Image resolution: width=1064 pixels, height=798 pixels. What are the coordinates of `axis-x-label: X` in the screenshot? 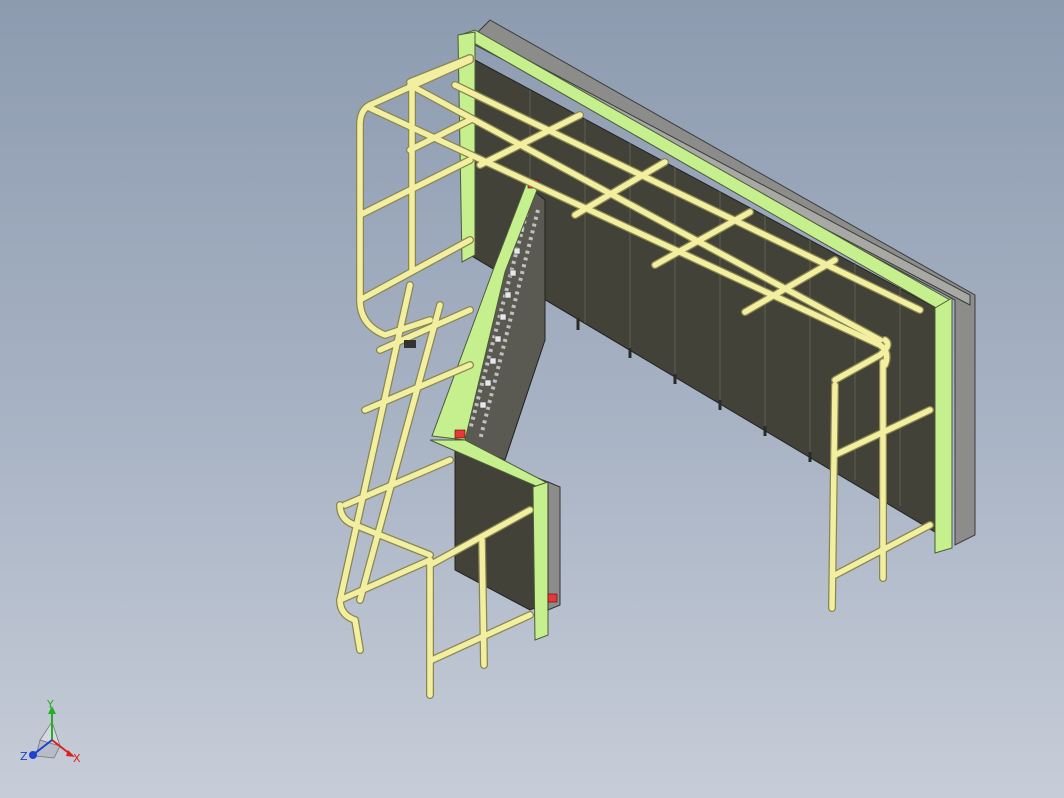 It's located at (77, 758).